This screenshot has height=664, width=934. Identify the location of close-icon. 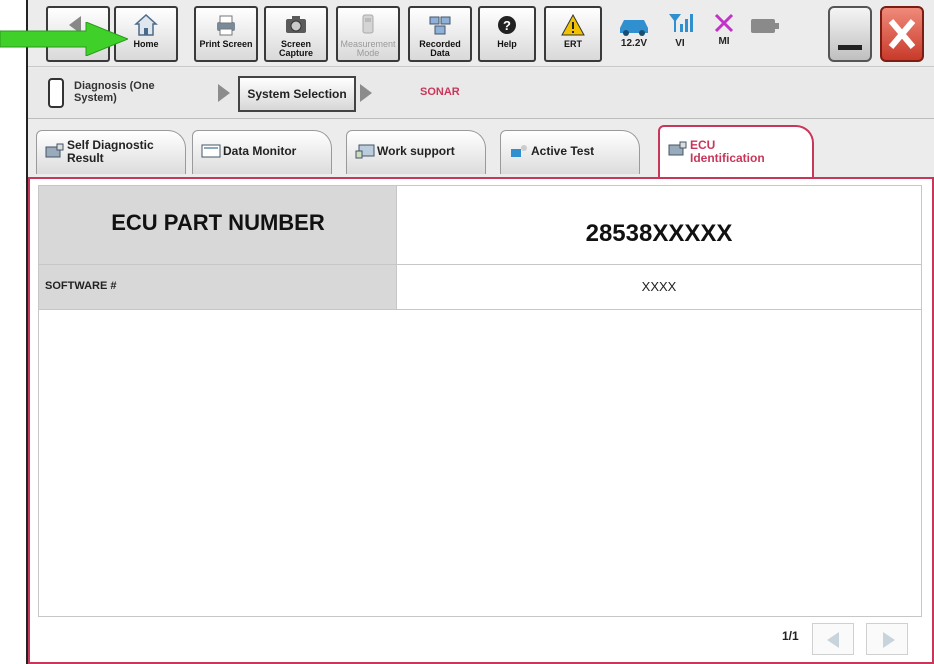
(902, 34).